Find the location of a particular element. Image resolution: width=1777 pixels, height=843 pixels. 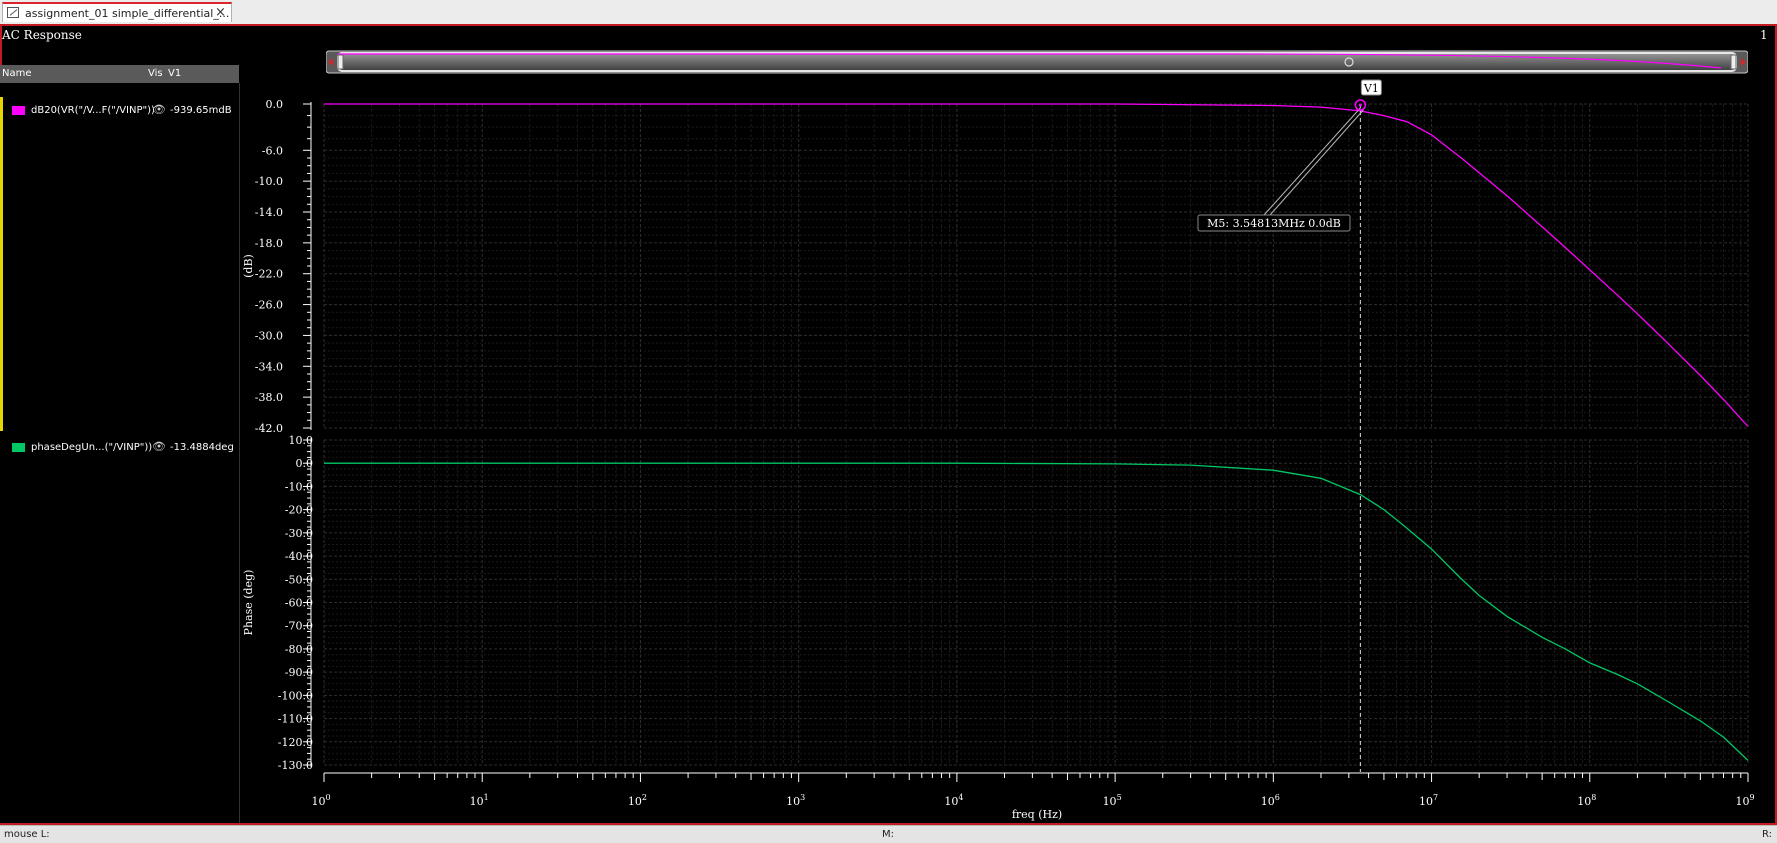

x-tick-label: 103 is located at coordinates (795, 800).